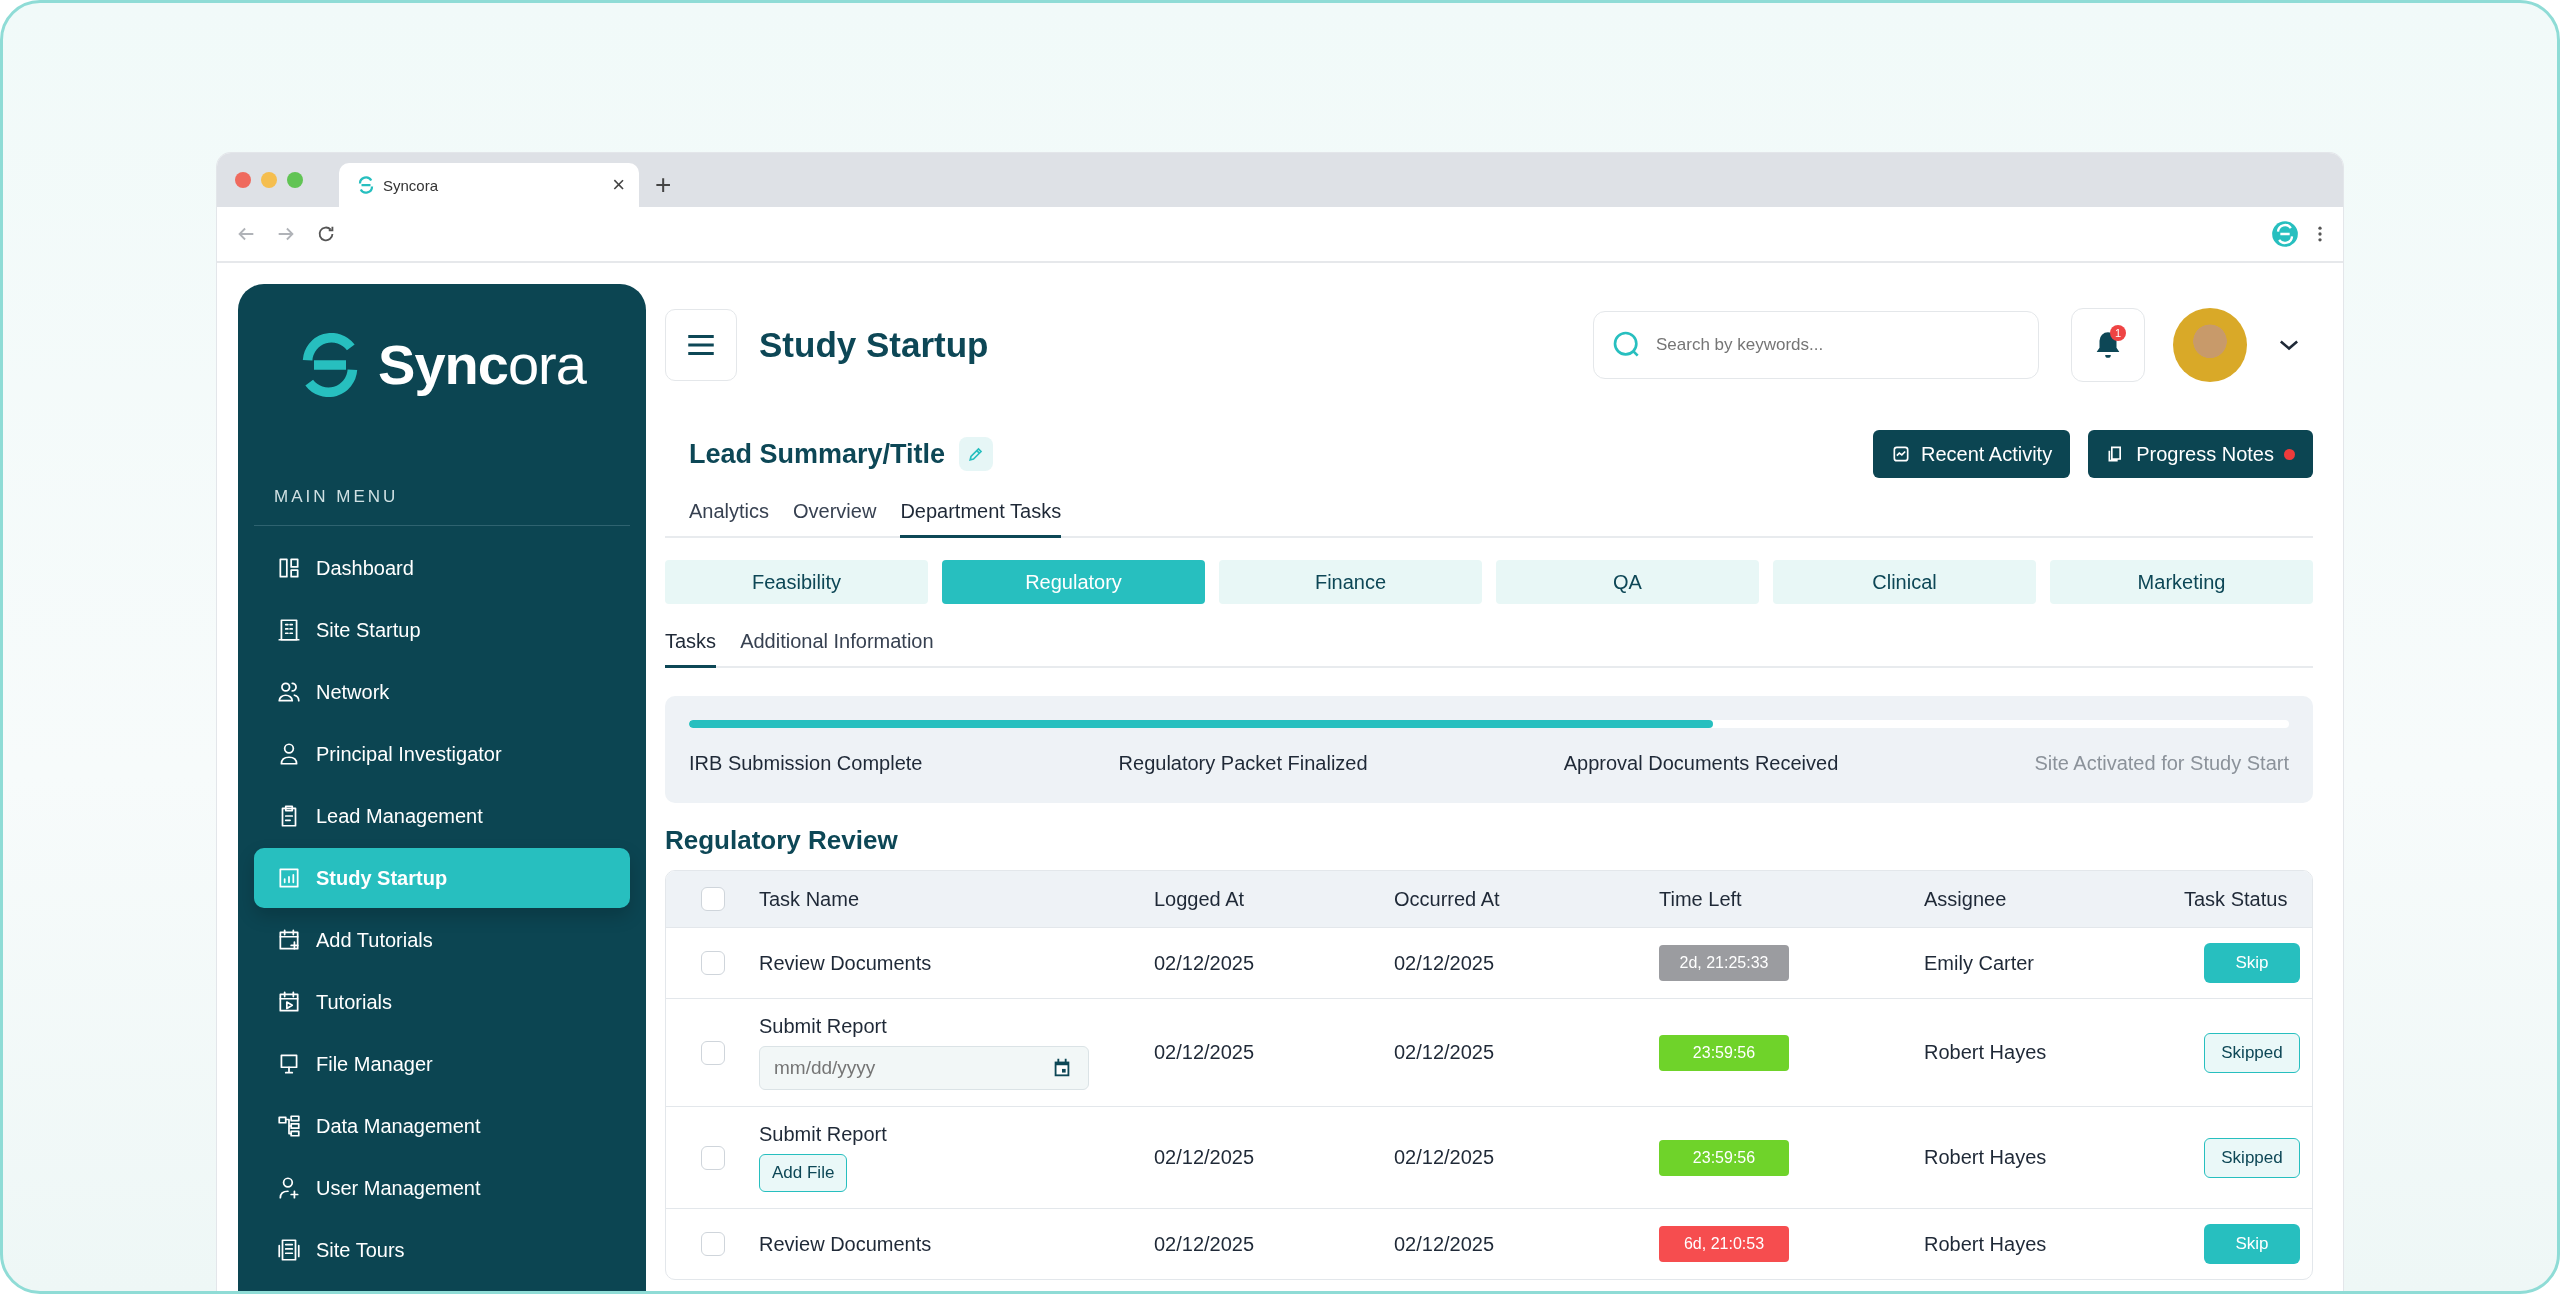  Describe the element at coordinates (269, 180) in the screenshot. I see `minimize-window-icon` at that location.